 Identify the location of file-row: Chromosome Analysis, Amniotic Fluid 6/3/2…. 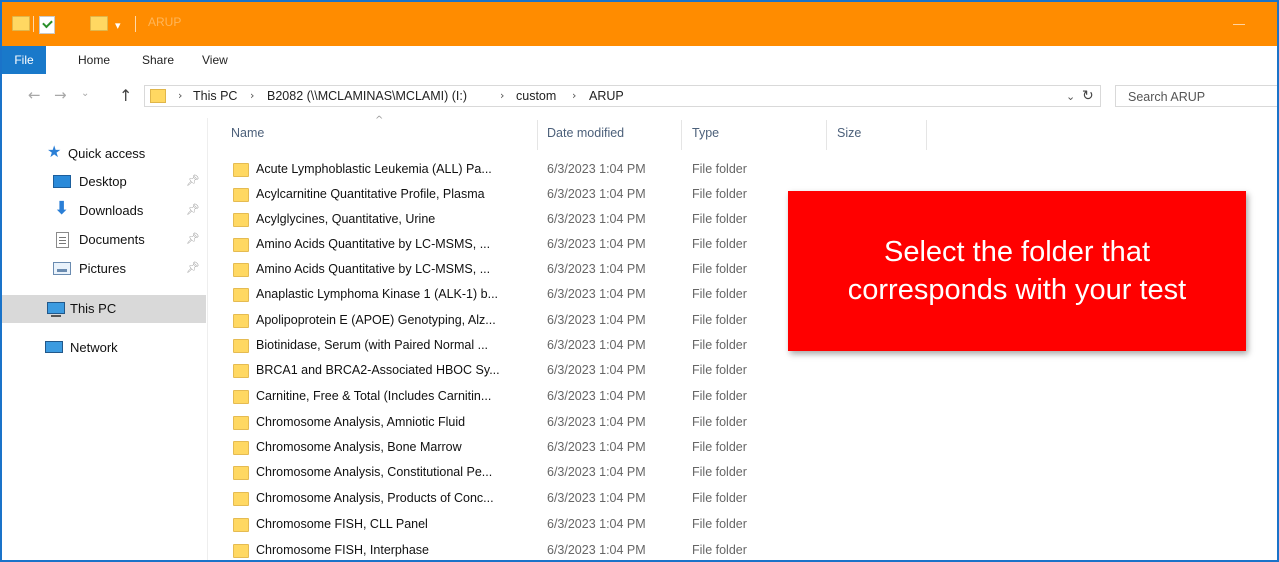
(511, 423).